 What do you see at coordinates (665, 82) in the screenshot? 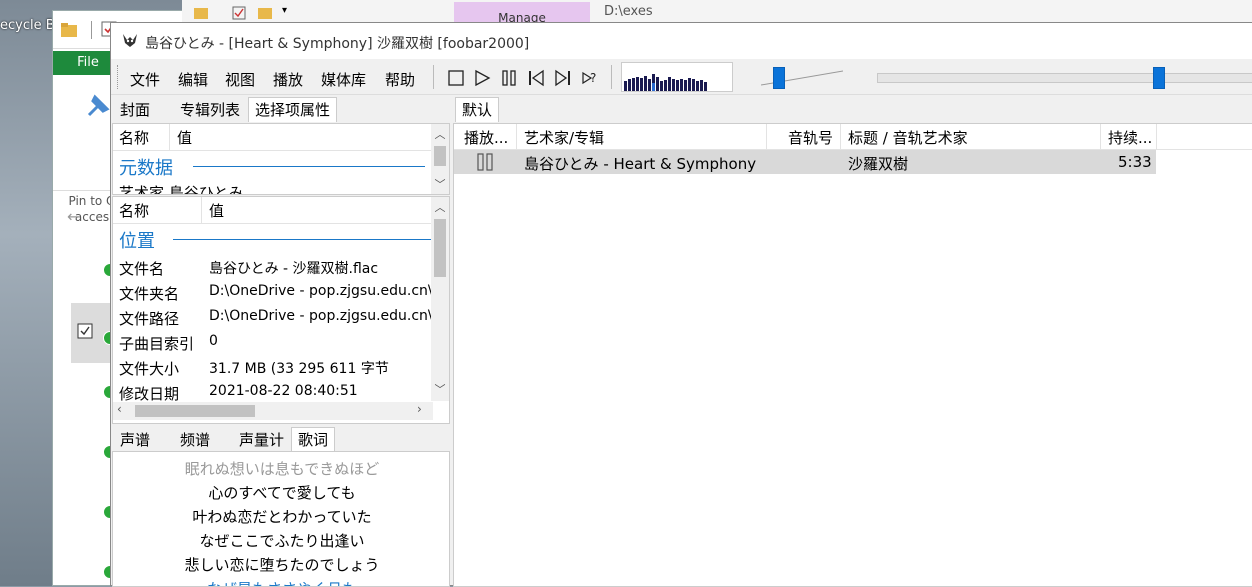
I see `spectrum-bars` at bounding box center [665, 82].